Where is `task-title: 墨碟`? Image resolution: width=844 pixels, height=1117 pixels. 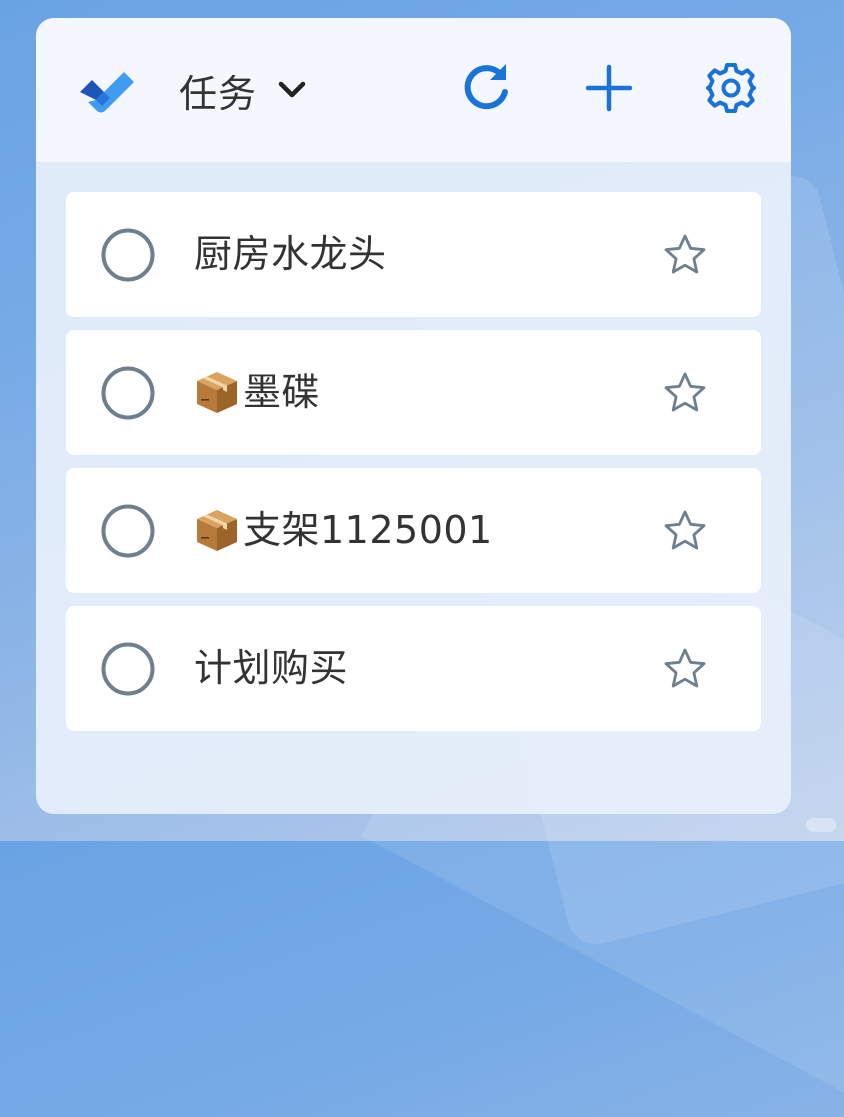 task-title: 墨碟 is located at coordinates (257, 392).